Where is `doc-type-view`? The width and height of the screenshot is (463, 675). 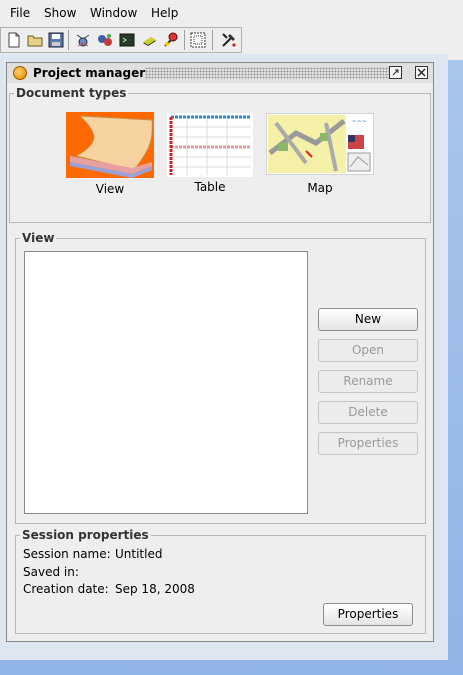
doc-type-view is located at coordinates (110, 145).